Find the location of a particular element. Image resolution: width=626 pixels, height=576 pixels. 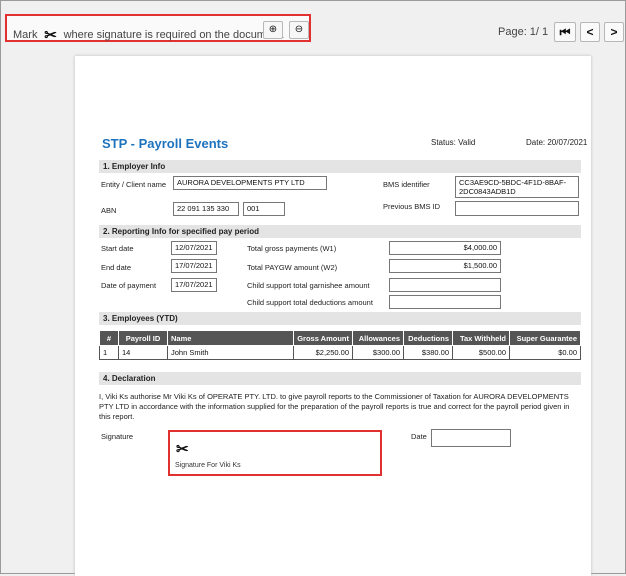

abn-field: 22 091 135 330 is located at coordinates (206, 209).